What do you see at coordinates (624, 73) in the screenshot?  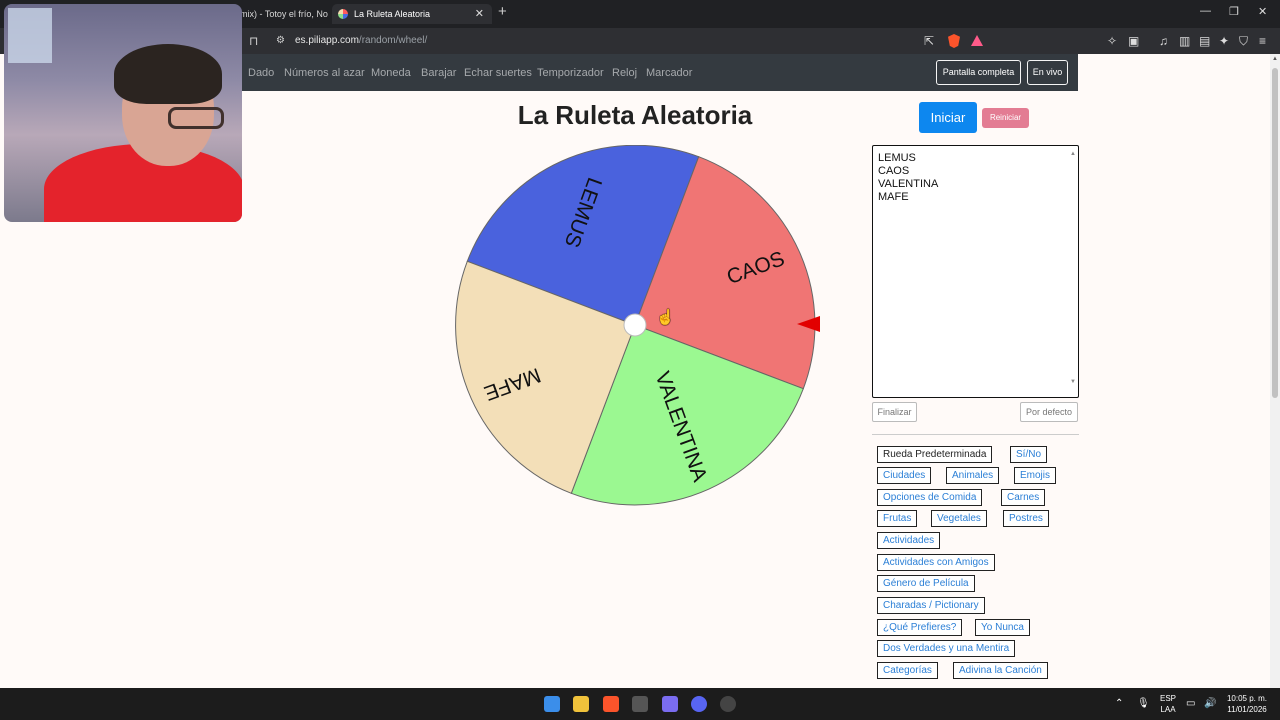 I see `nav-link-reloj: Reloj` at bounding box center [624, 73].